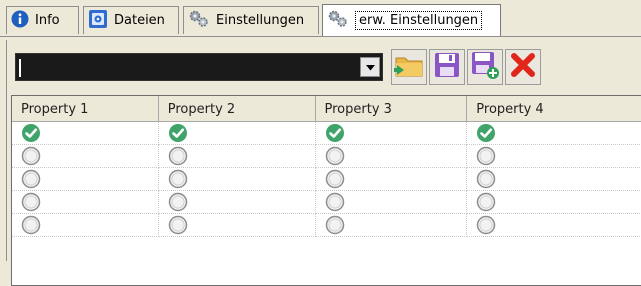  I want to click on save-new-icon, so click(485, 67).